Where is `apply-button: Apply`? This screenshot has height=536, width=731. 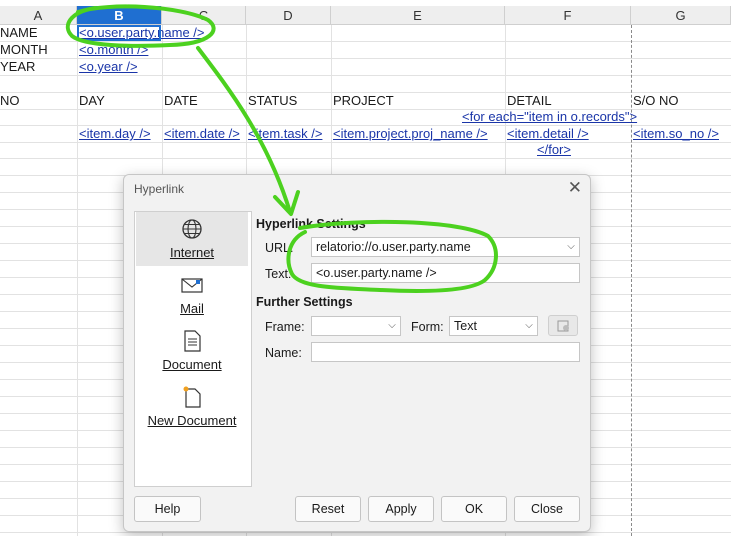
apply-button: Apply is located at coordinates (401, 509).